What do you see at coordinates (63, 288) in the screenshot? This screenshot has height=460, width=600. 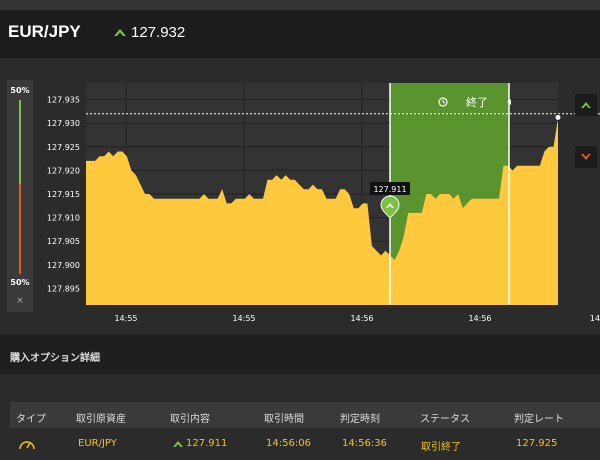 I see `y-tick-label: 127.895` at bounding box center [63, 288].